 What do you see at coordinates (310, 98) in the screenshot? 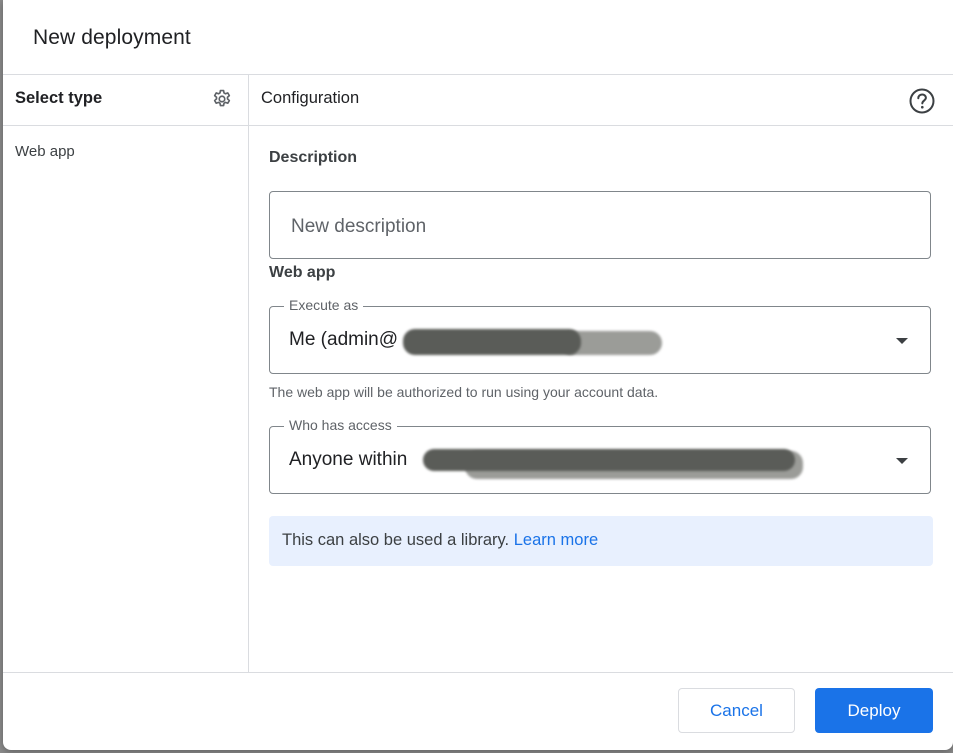
I see `configuration-heading: Configuration` at bounding box center [310, 98].